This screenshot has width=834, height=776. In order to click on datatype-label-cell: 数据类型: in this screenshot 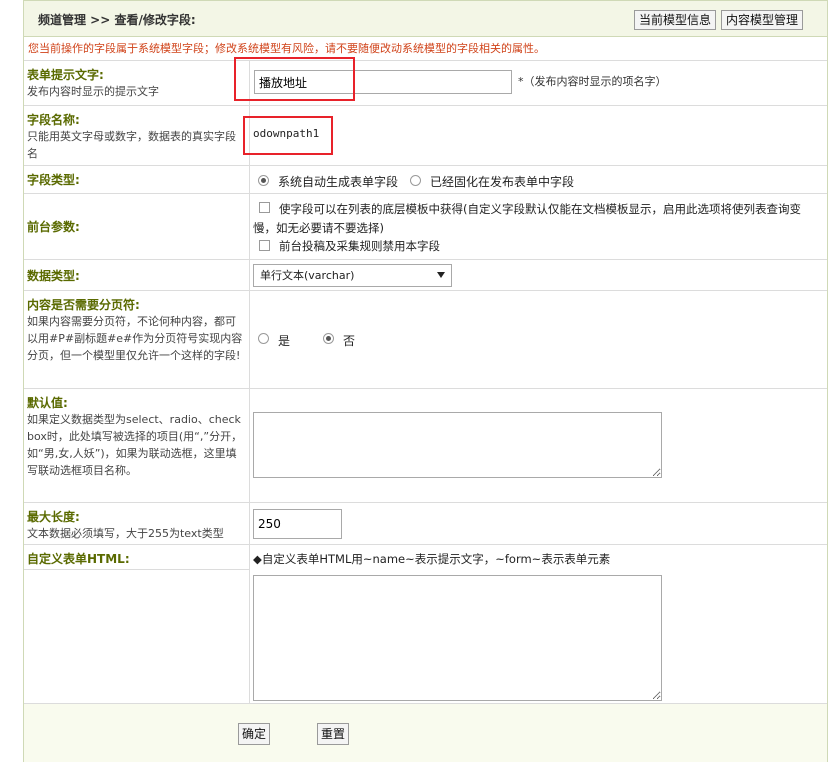, I will do `click(137, 275)`.